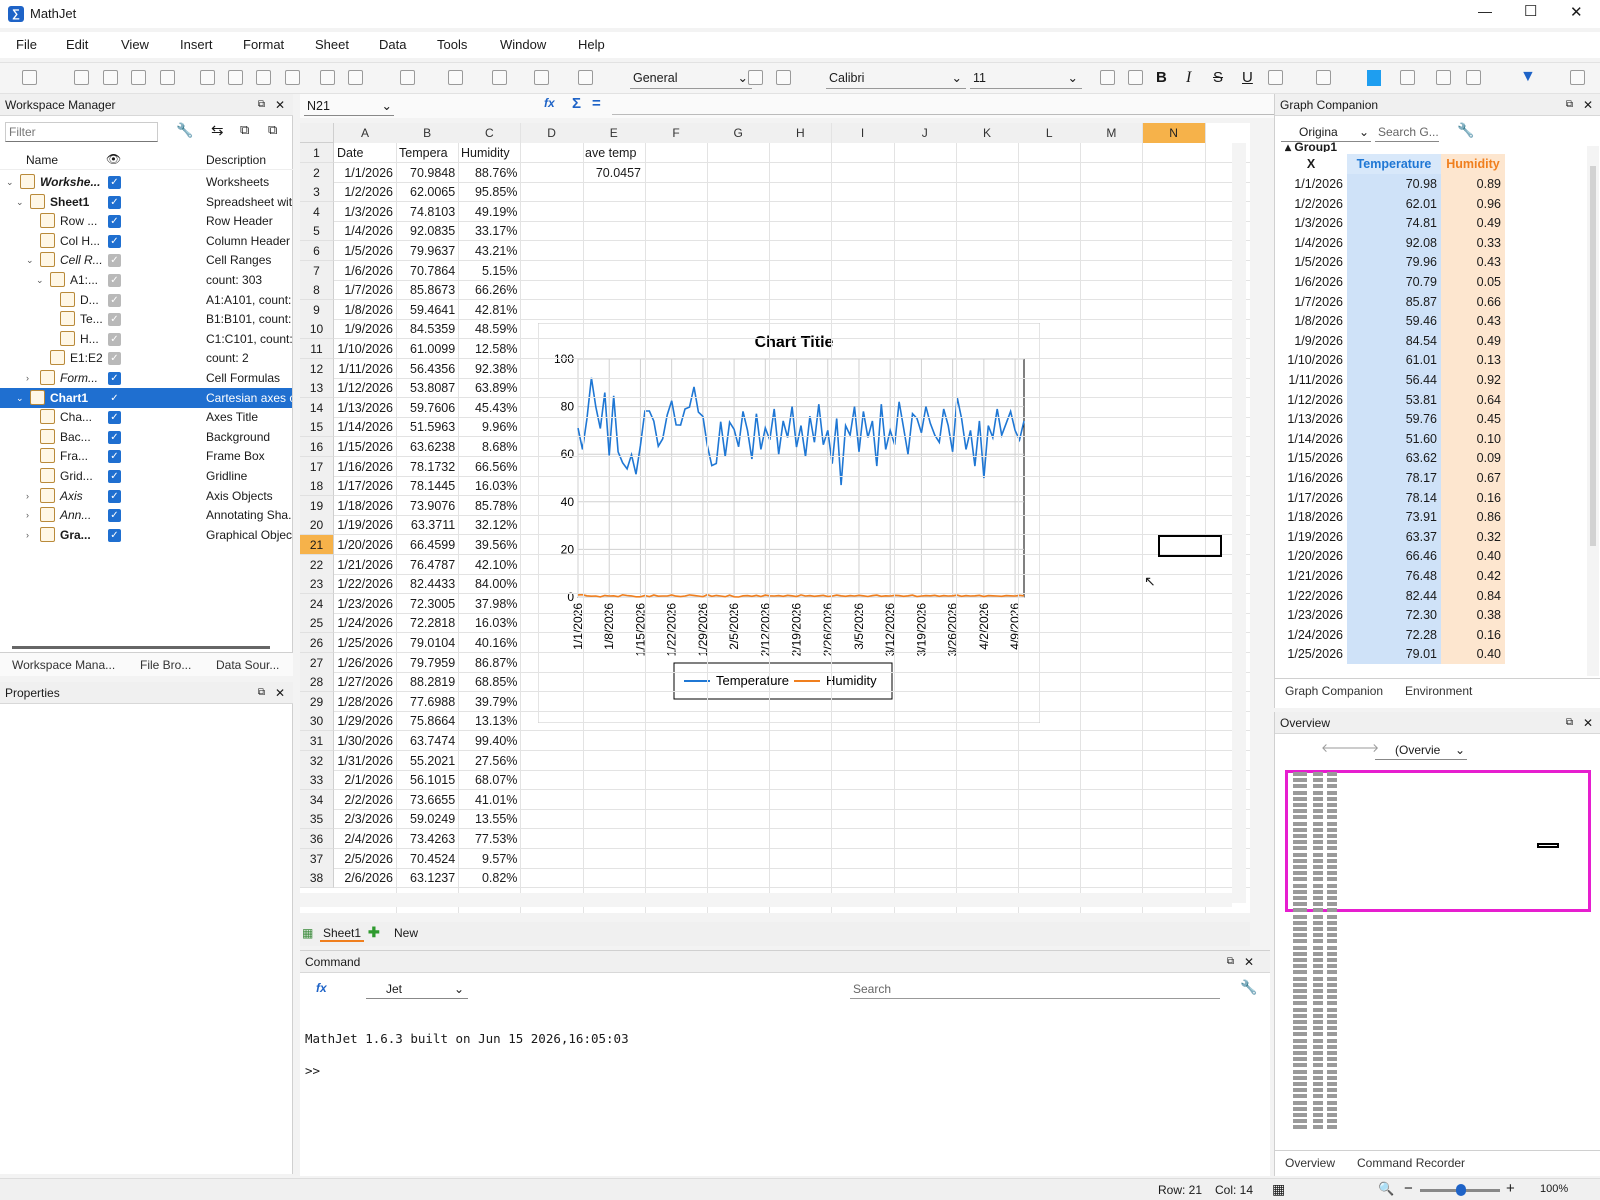  Describe the element at coordinates (1576, 12) in the screenshot. I see `close-button: ✕` at that location.